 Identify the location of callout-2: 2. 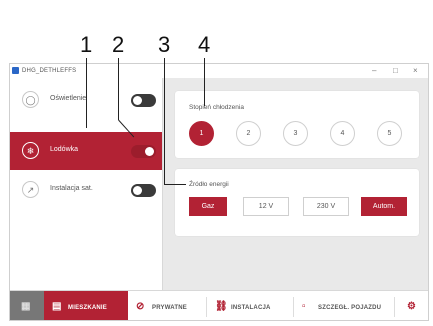
(118, 44).